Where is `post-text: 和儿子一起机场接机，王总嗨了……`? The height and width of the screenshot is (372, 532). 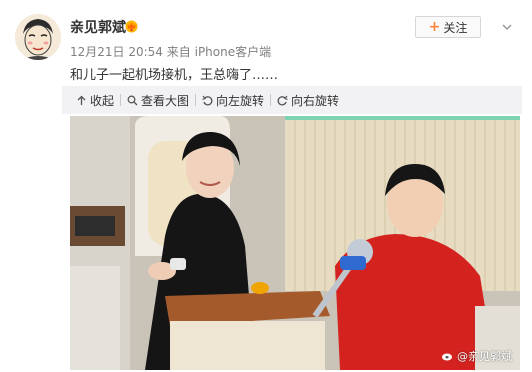 post-text: 和儿子一起机场接机，王总嗨了…… is located at coordinates (174, 75).